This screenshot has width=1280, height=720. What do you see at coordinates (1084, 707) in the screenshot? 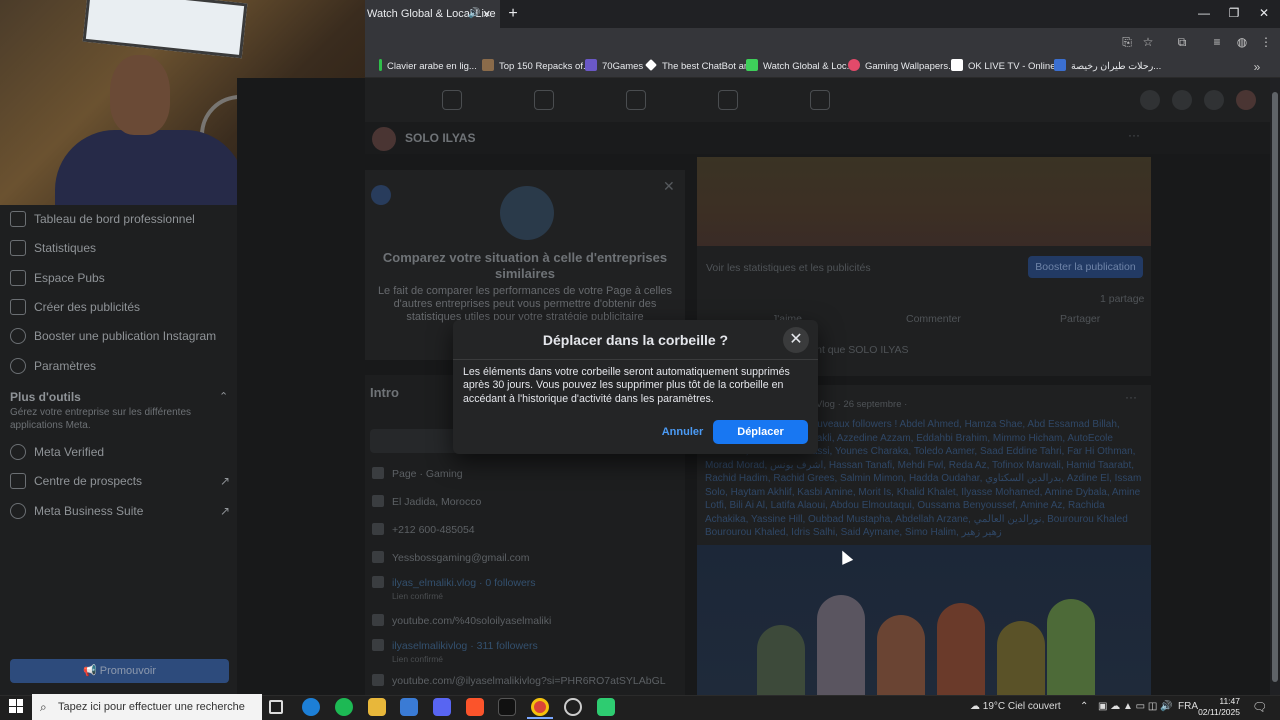
I see `tray-chevron-icon: ⌃` at bounding box center [1084, 707].